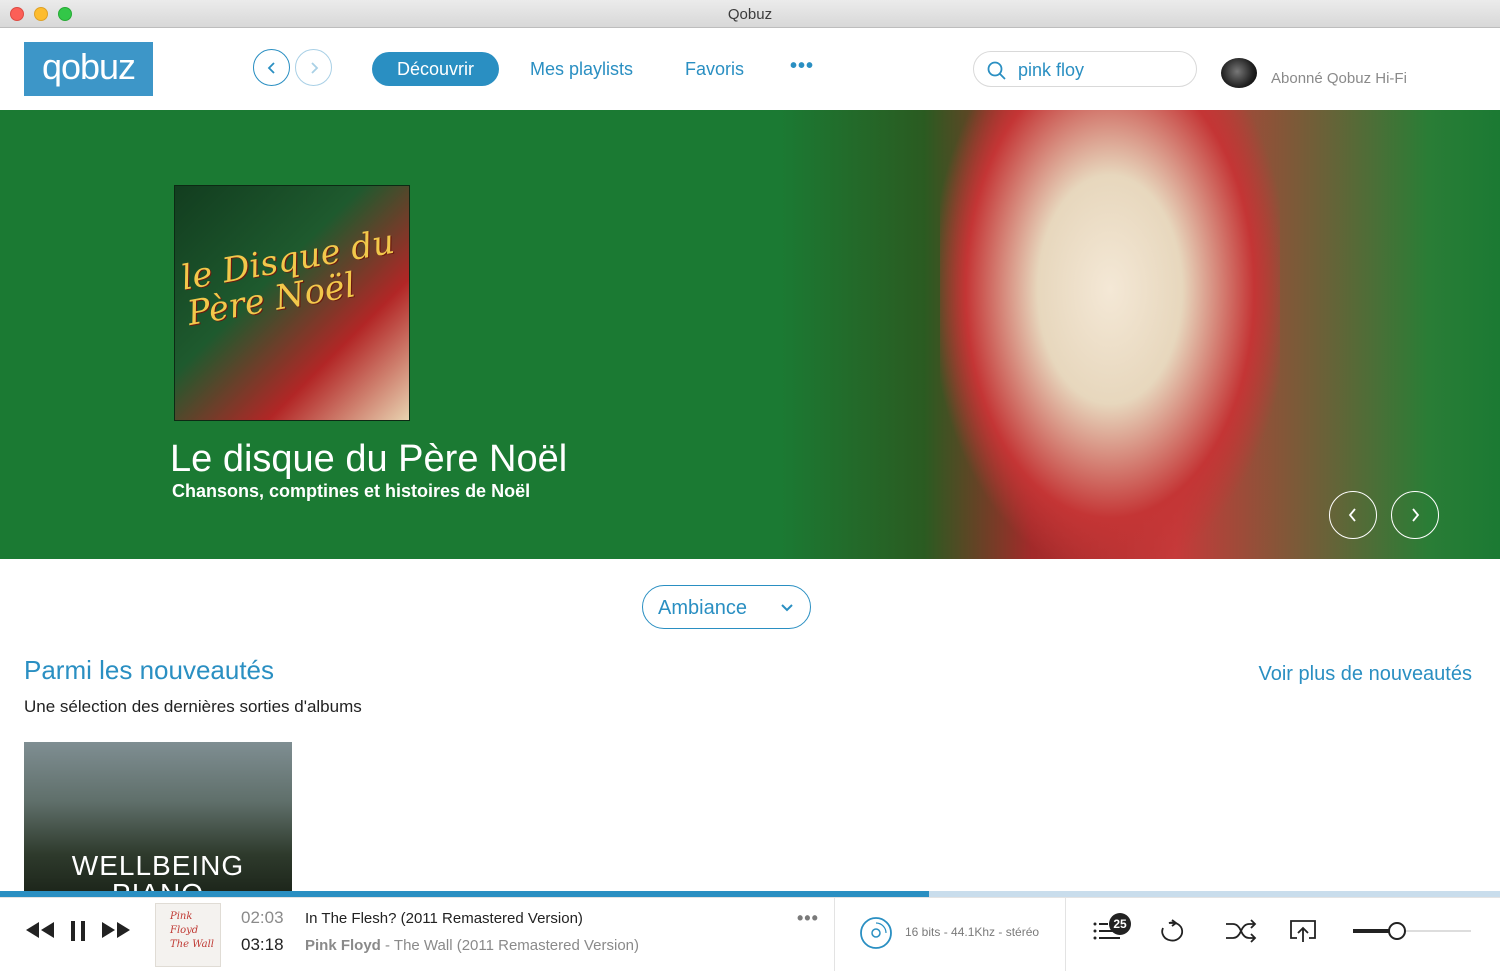  Describe the element at coordinates (1239, 73) in the screenshot. I see `avatar` at that location.